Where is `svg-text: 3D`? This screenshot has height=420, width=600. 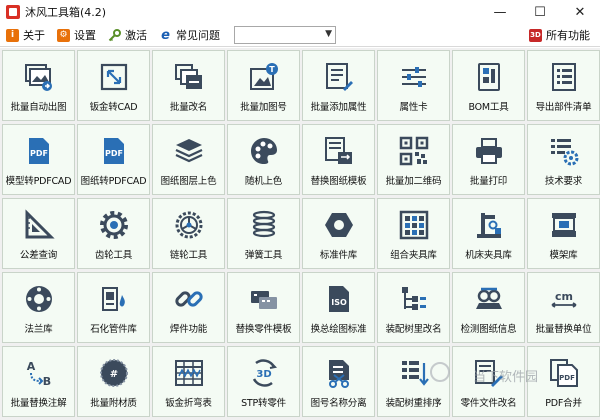 svg-text: 3D is located at coordinates (263, 374).